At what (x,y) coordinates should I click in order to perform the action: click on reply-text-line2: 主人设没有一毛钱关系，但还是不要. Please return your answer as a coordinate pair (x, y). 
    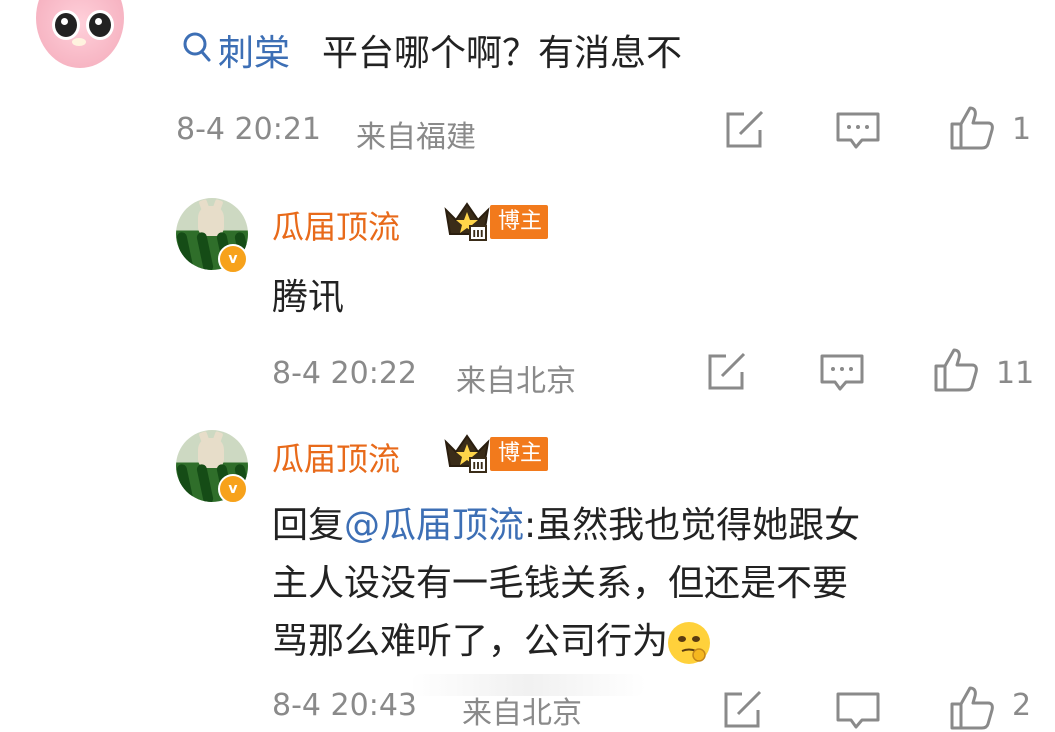
    Looking at the image, I should click on (560, 583).